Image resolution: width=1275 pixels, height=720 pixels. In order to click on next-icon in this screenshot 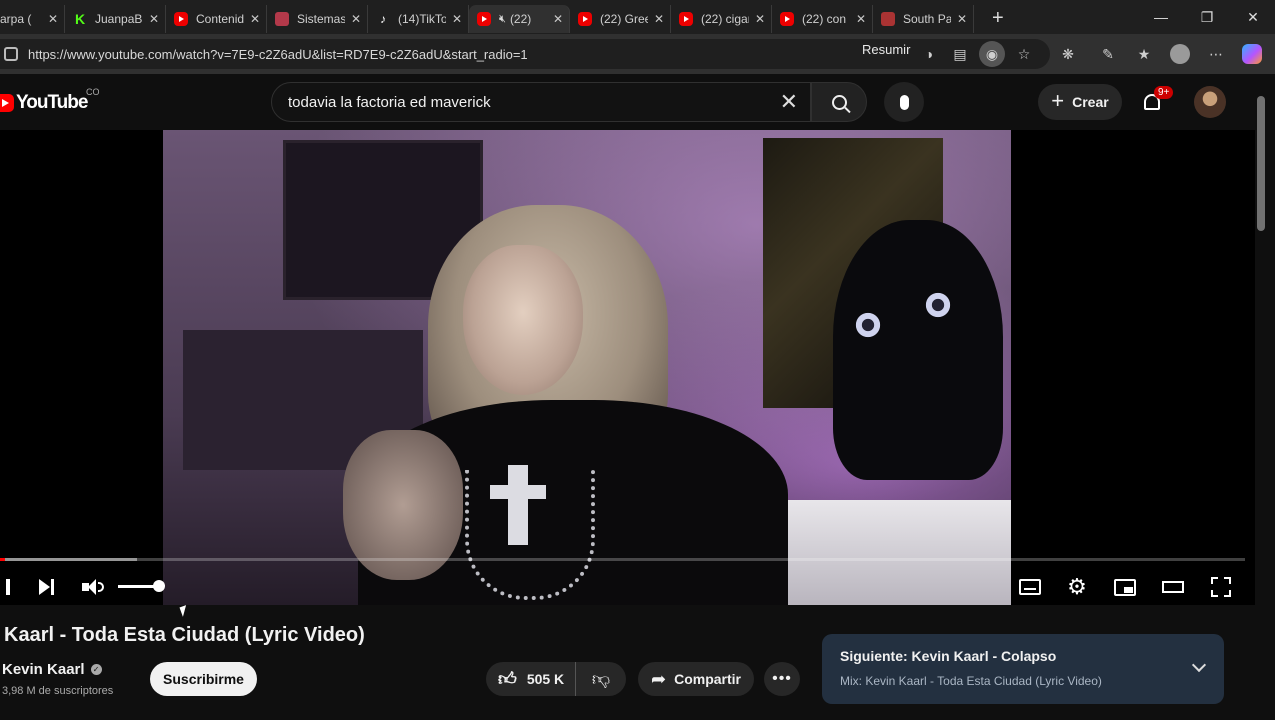, I will do `click(44, 587)`.